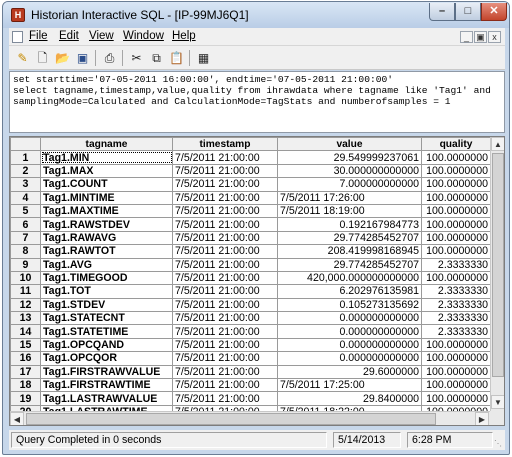 This screenshot has width=512, height=457. What do you see at coordinates (25, 264) in the screenshot?
I see `row-number: 9` at bounding box center [25, 264].